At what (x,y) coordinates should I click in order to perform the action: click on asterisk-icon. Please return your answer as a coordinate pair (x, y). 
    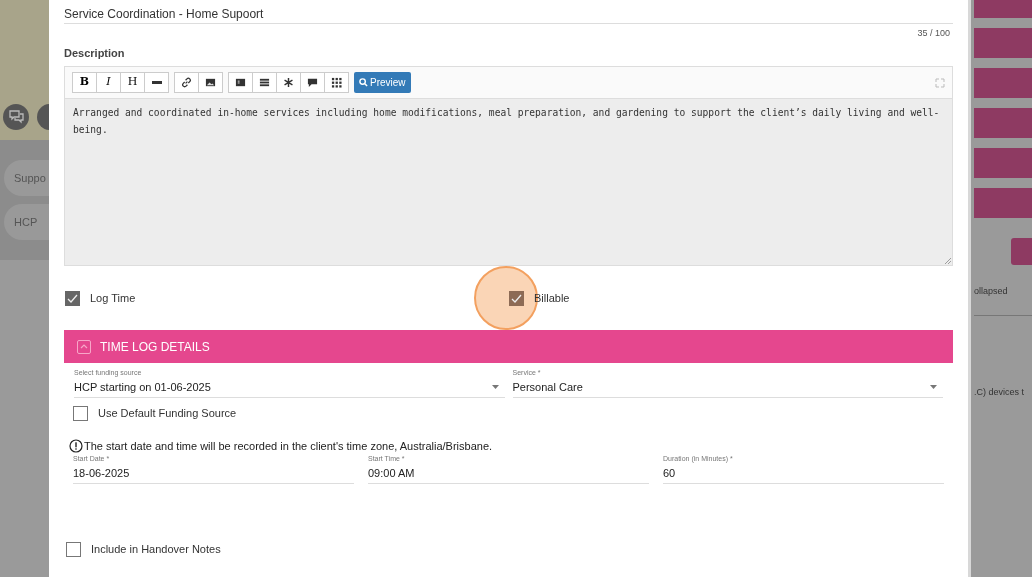
    Looking at the image, I should click on (288, 82).